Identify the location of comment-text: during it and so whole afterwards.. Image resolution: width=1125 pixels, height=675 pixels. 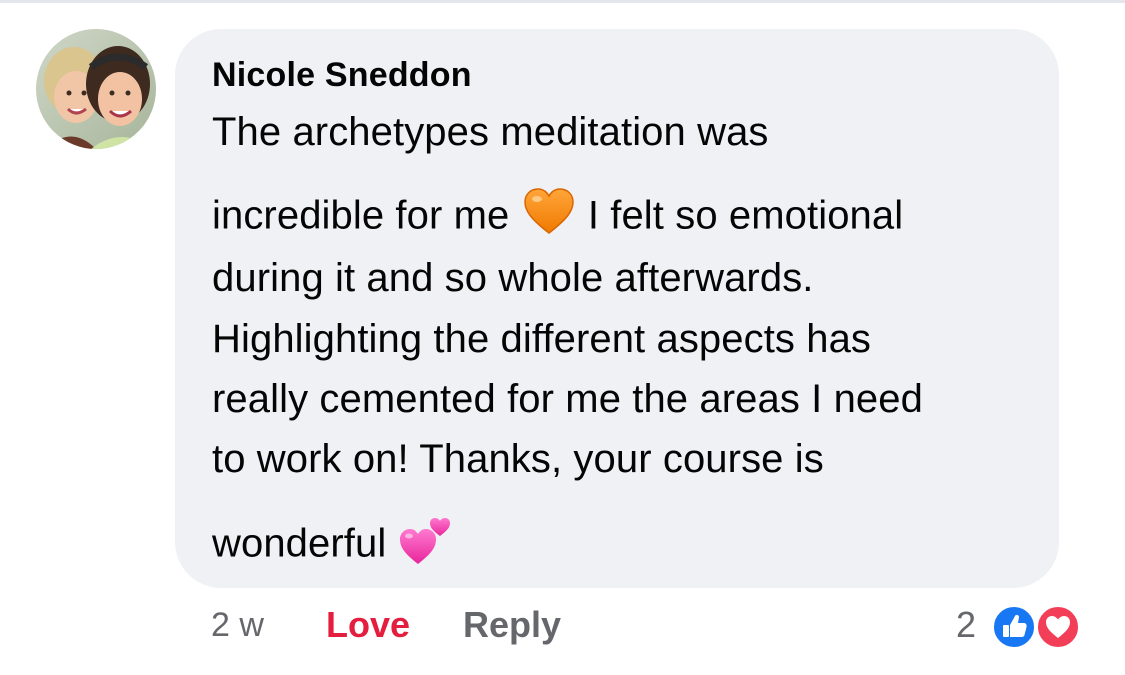
(513, 278).